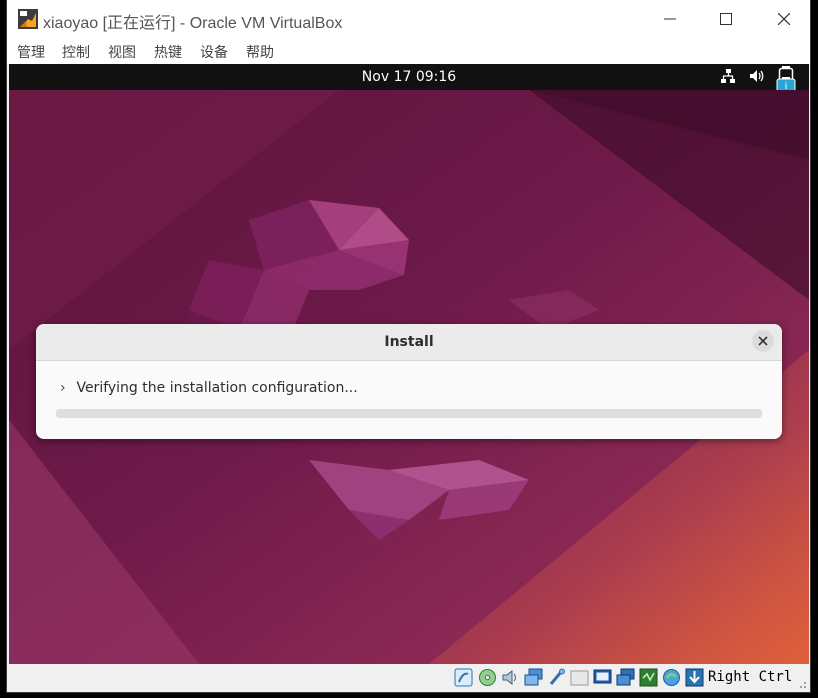 This screenshot has height=698, width=818. I want to click on menu-hotkeys: 热键, so click(168, 52).